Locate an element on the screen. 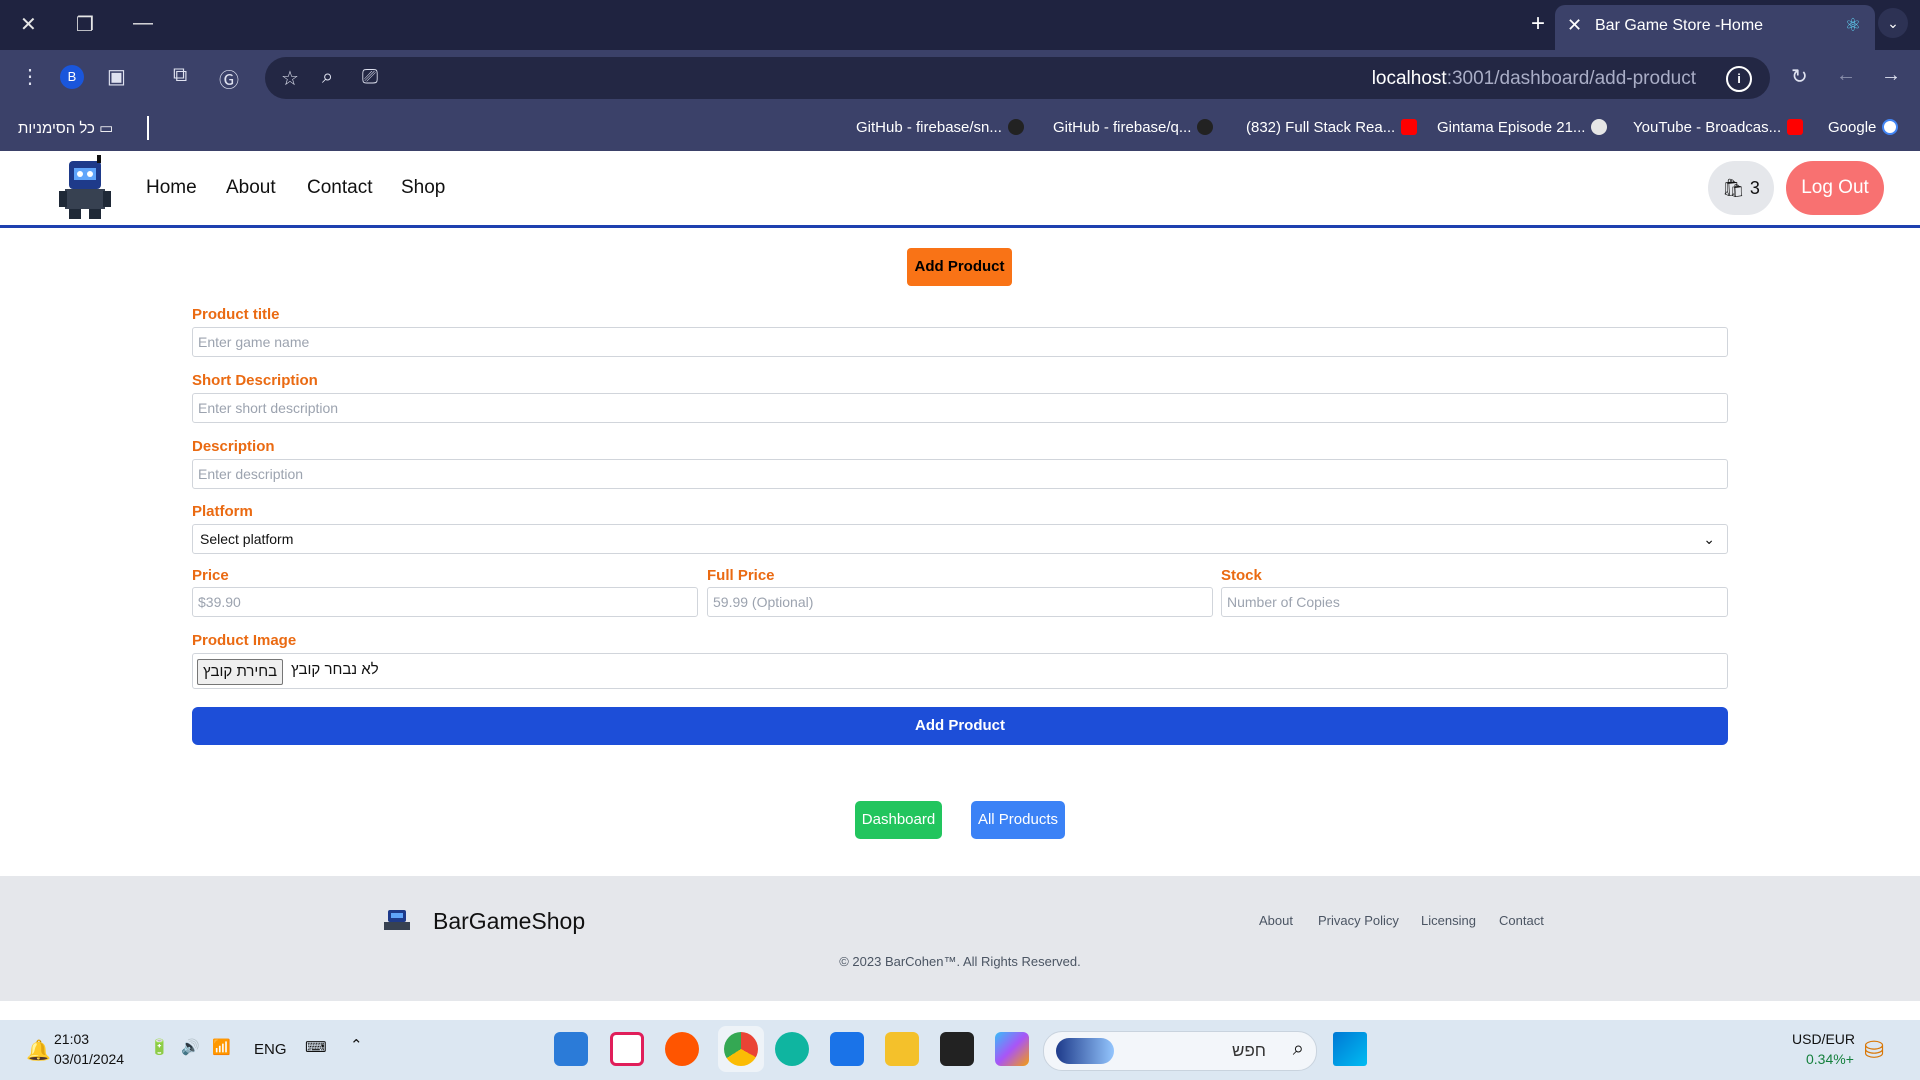  platform-select: Select platform ⌄ is located at coordinates (960, 539).